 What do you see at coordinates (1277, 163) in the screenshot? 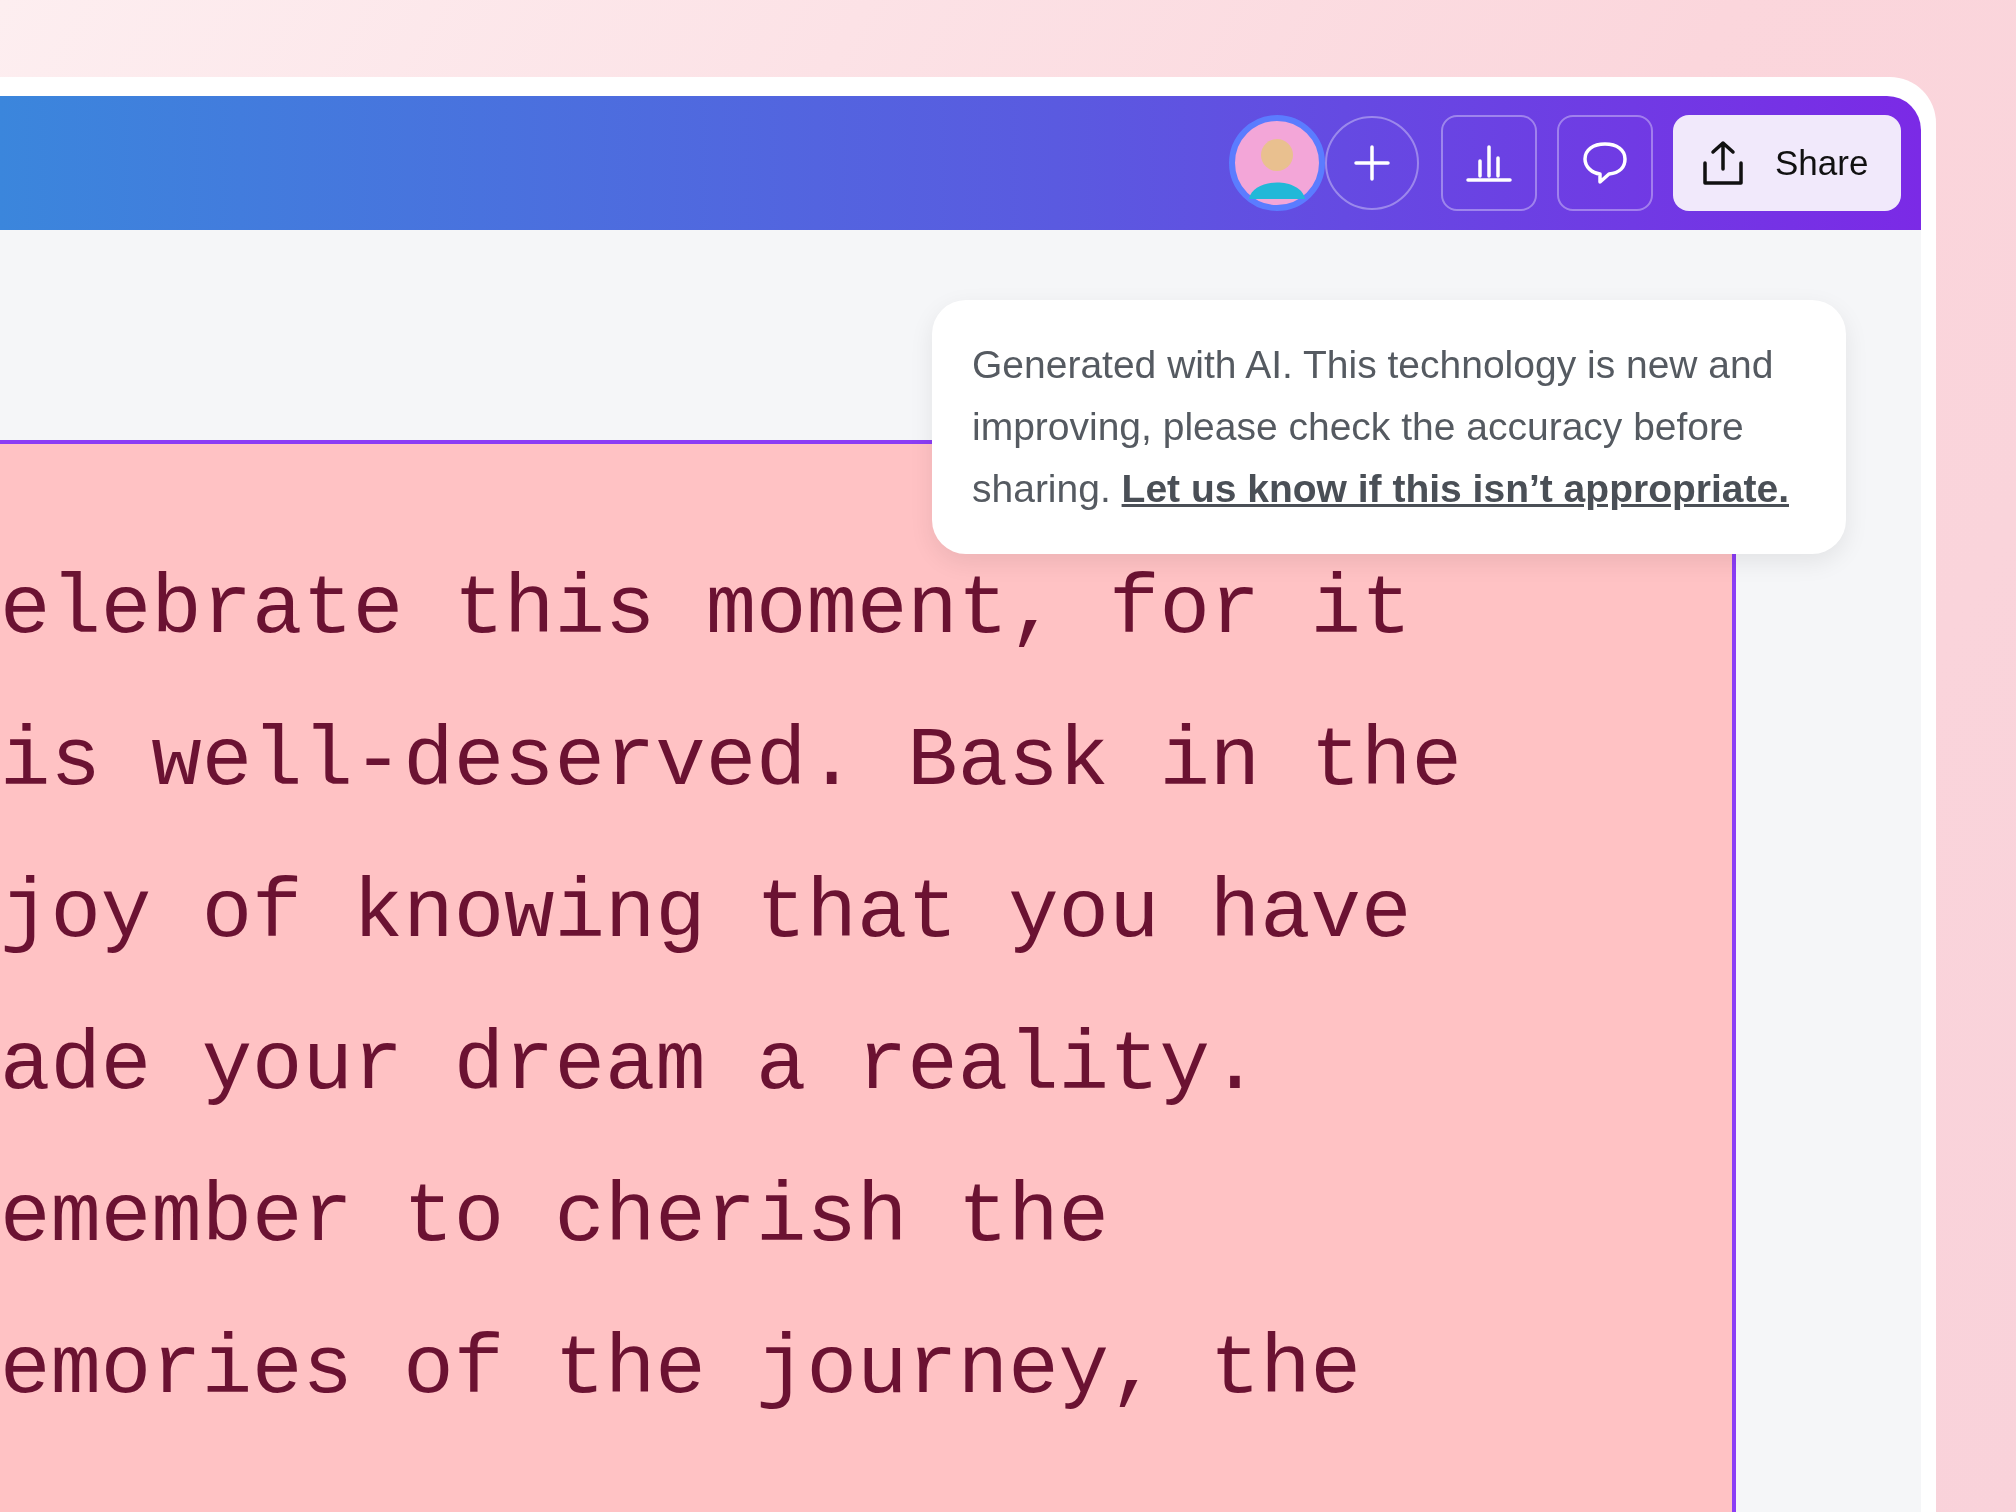
I see `avatar-icon` at bounding box center [1277, 163].